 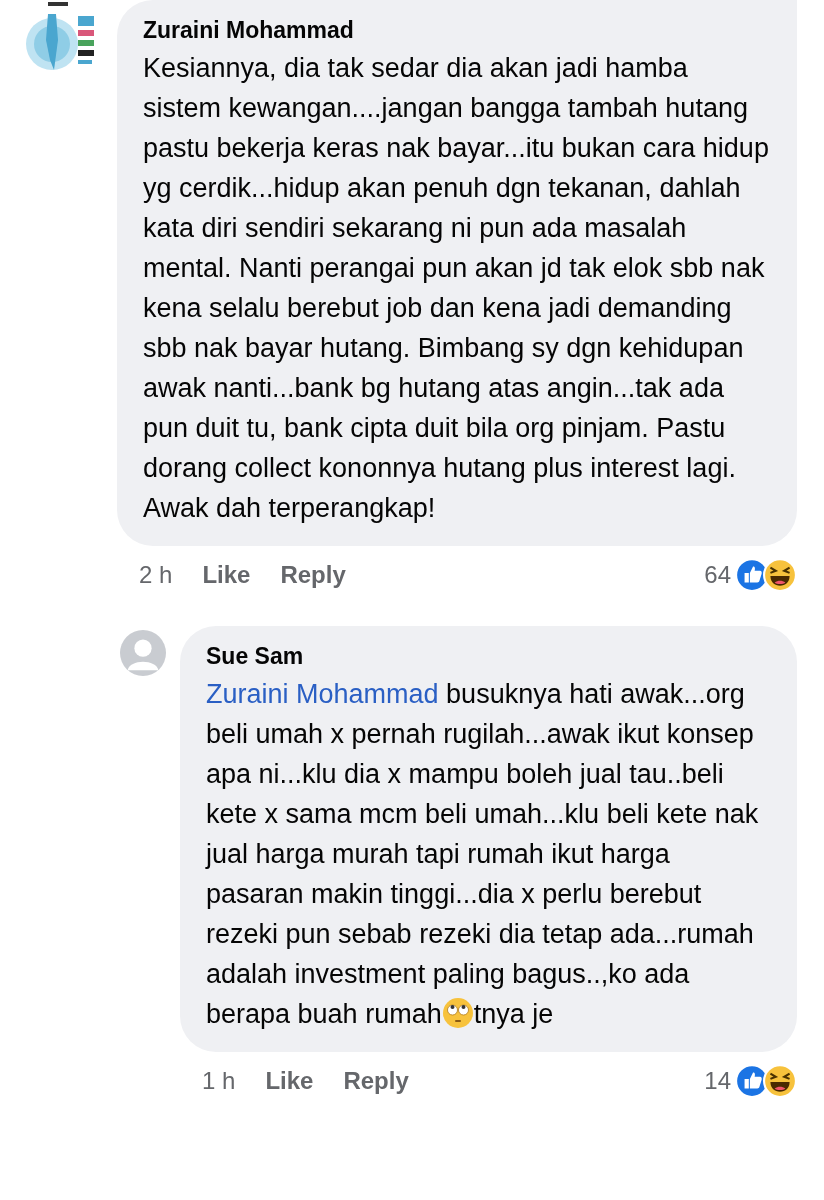 What do you see at coordinates (458, 30) in the screenshot?
I see `author-name: Zuraini Mohammad` at bounding box center [458, 30].